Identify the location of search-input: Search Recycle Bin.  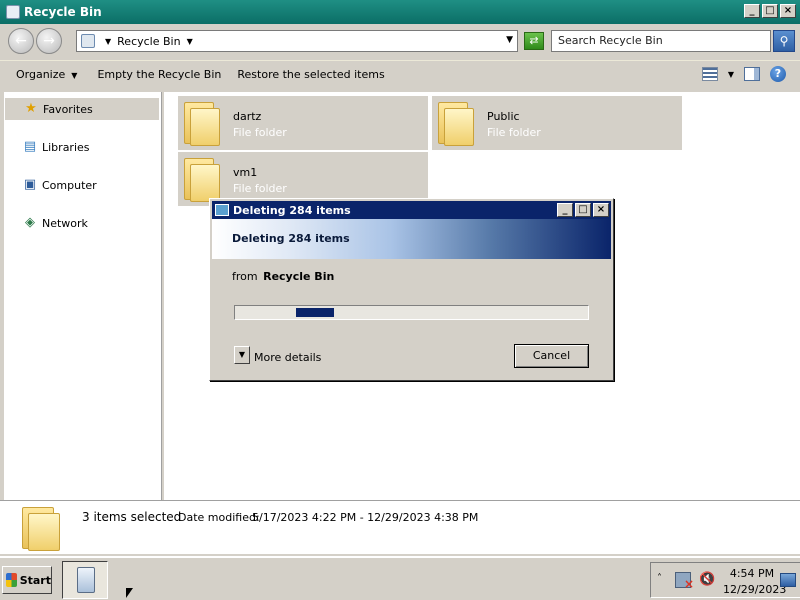
(661, 41).